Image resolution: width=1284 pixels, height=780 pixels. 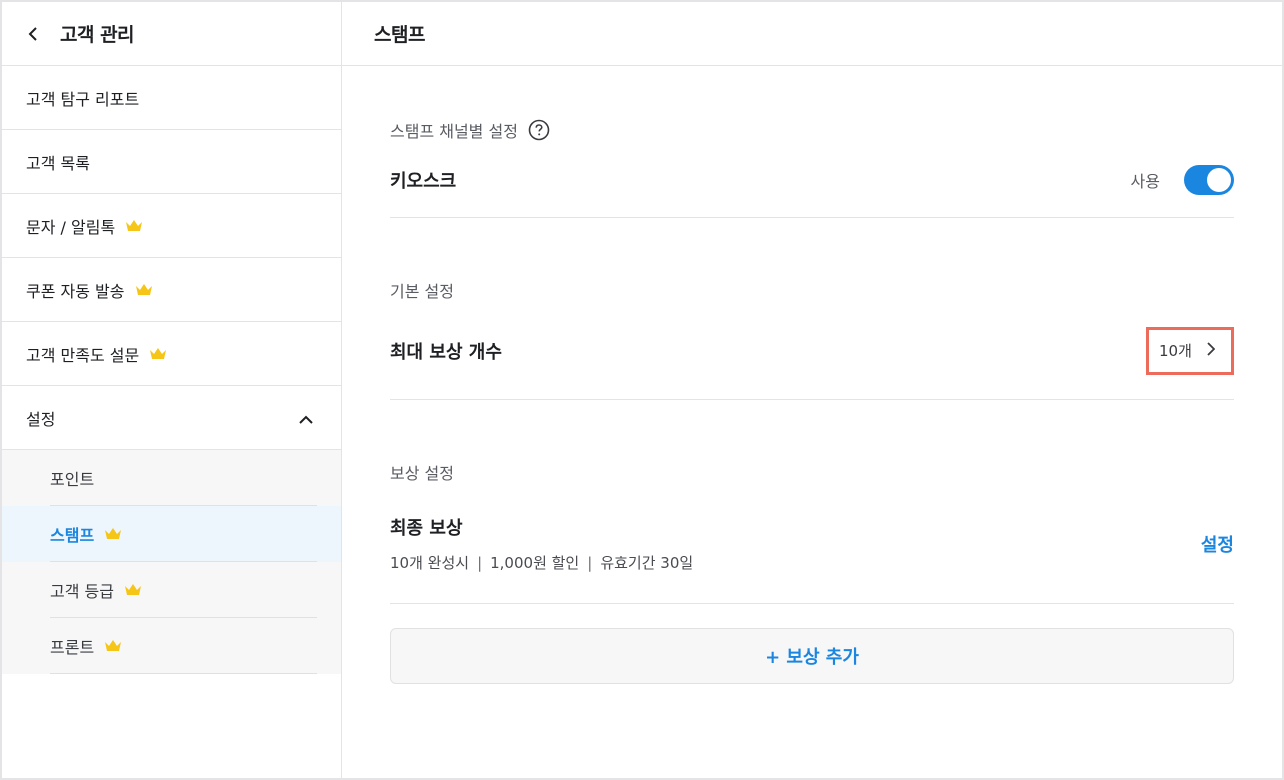 I want to click on sidebar-item-label: 설정, so click(x=41, y=419).